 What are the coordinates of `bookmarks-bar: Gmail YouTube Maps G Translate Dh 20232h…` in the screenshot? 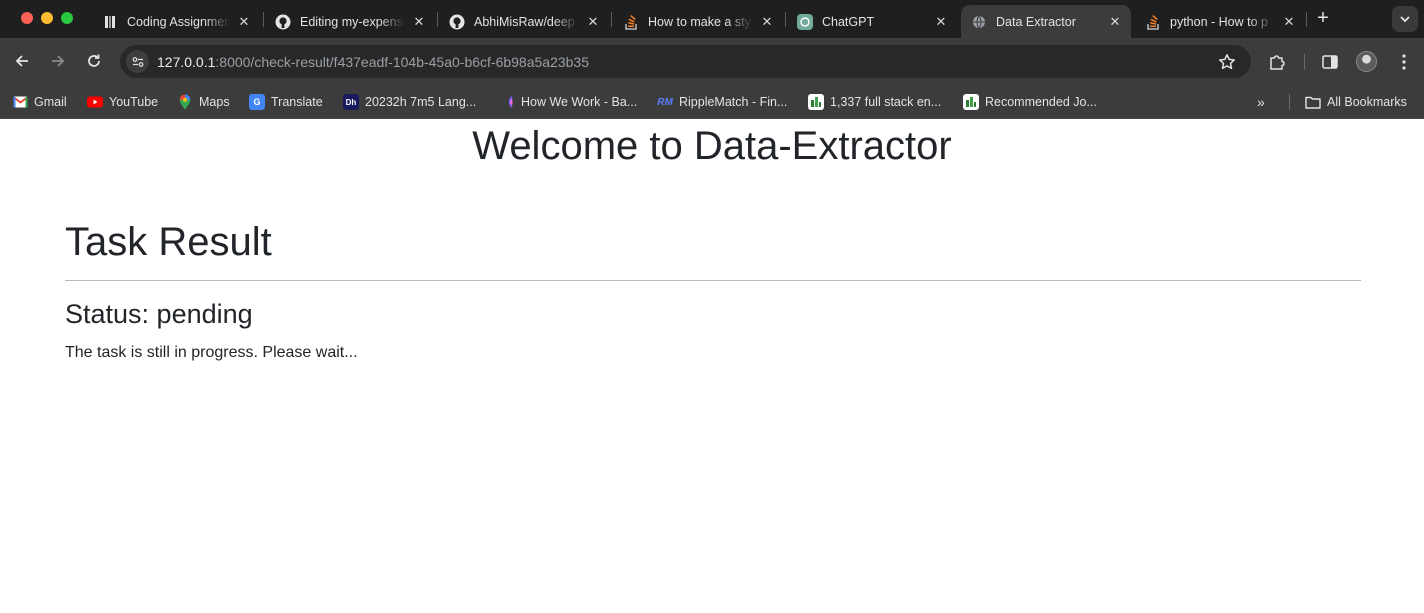 It's located at (712, 102).